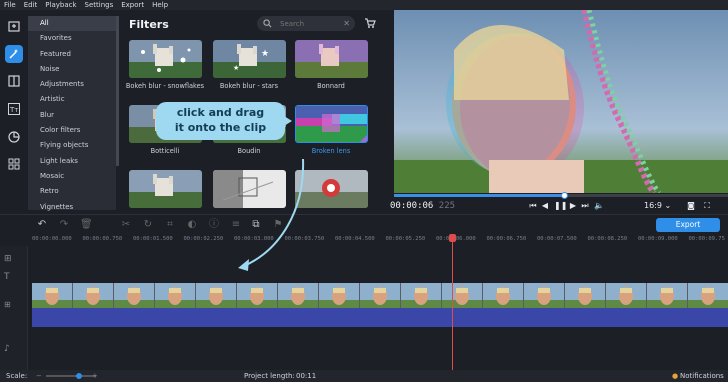 The width and height of the screenshot is (728, 382). Describe the element at coordinates (249, 59) in the screenshot. I see `filter-thumb-bokeh-stars: ★ ★` at that location.